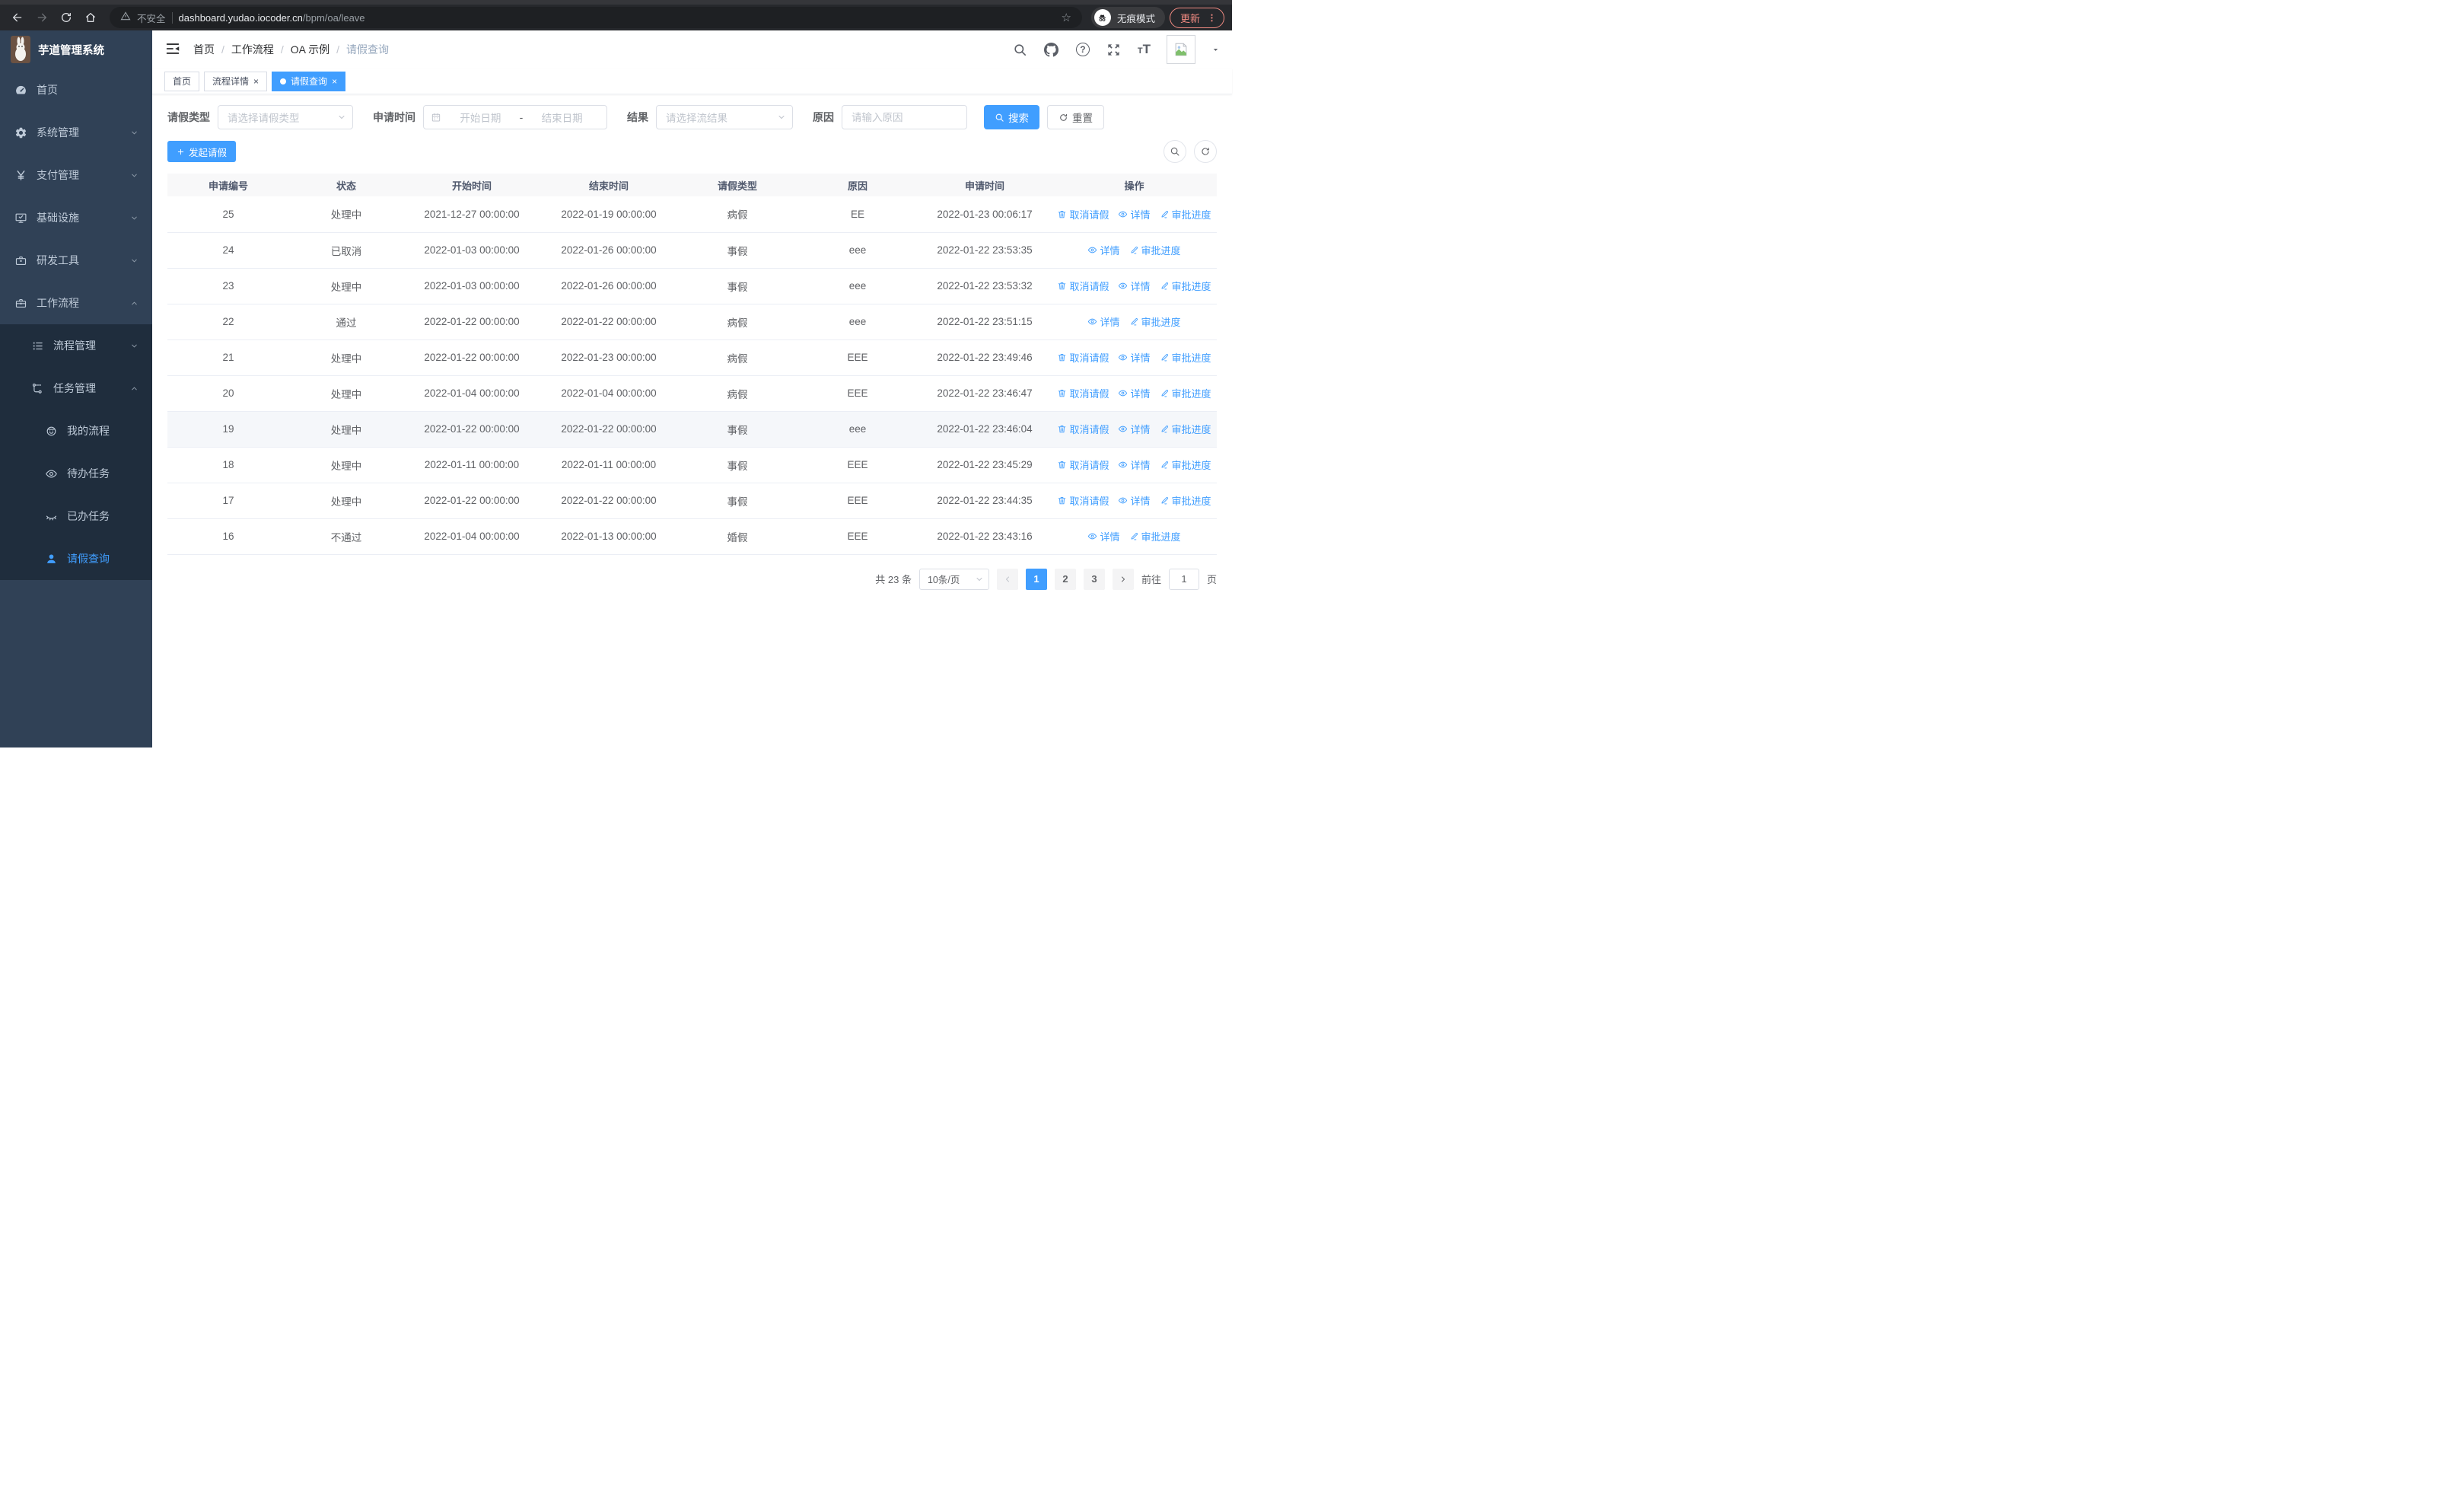 The image size is (2464, 1495). Describe the element at coordinates (51, 560) in the screenshot. I see `user-icon` at that location.